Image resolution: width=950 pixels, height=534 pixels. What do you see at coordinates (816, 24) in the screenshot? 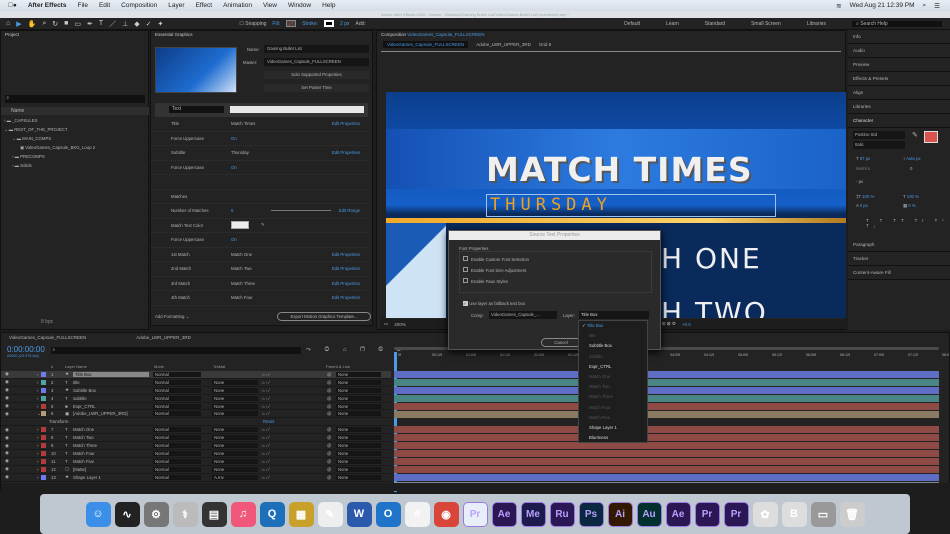
I see `workspace-libraries: Libraries` at bounding box center [816, 24].